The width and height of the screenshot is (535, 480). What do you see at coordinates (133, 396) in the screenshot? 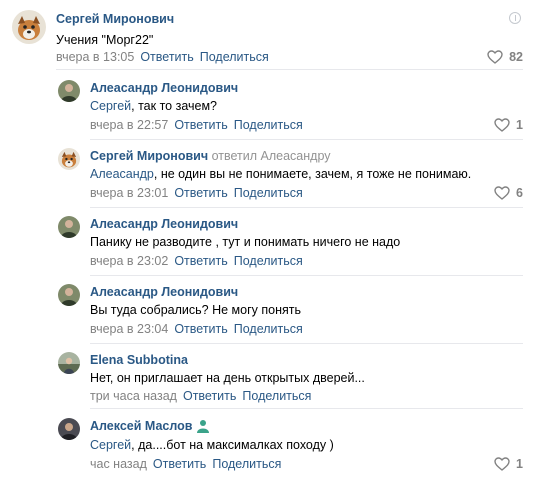
I see `comment-time: три часа назад` at bounding box center [133, 396].